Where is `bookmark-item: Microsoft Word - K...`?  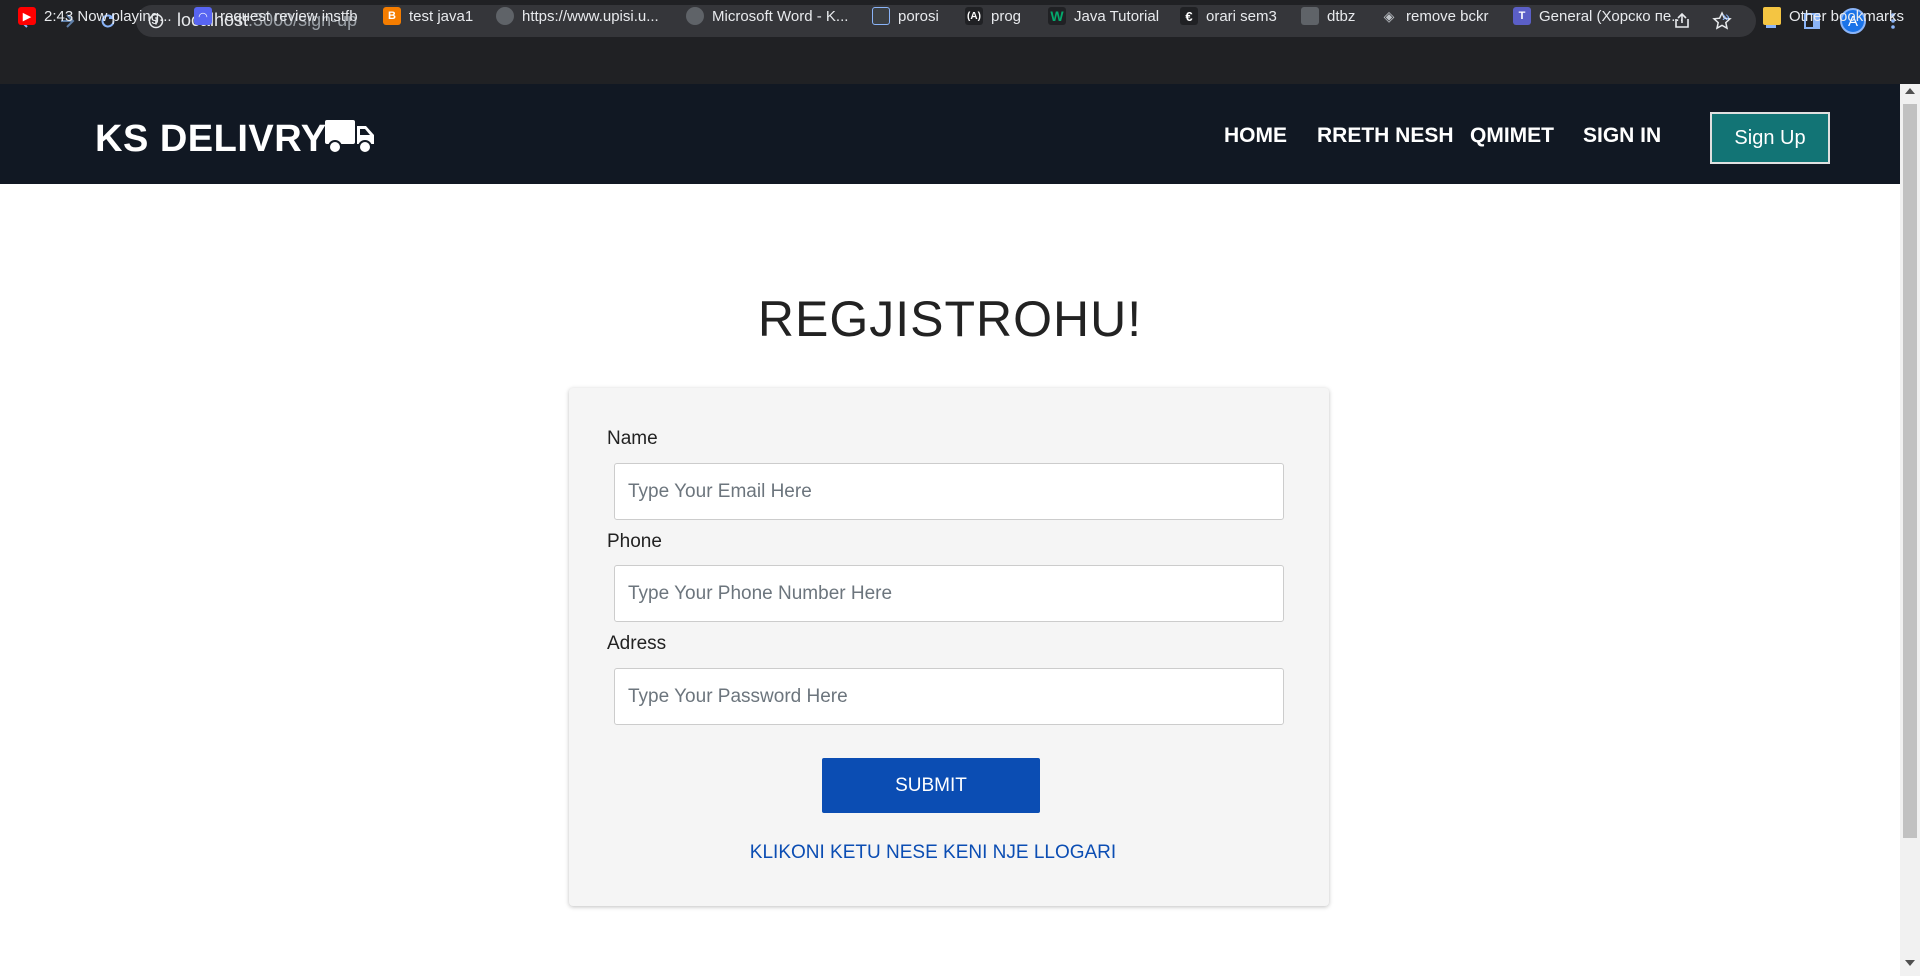 bookmark-item: Microsoft Word - K... is located at coordinates (767, 16).